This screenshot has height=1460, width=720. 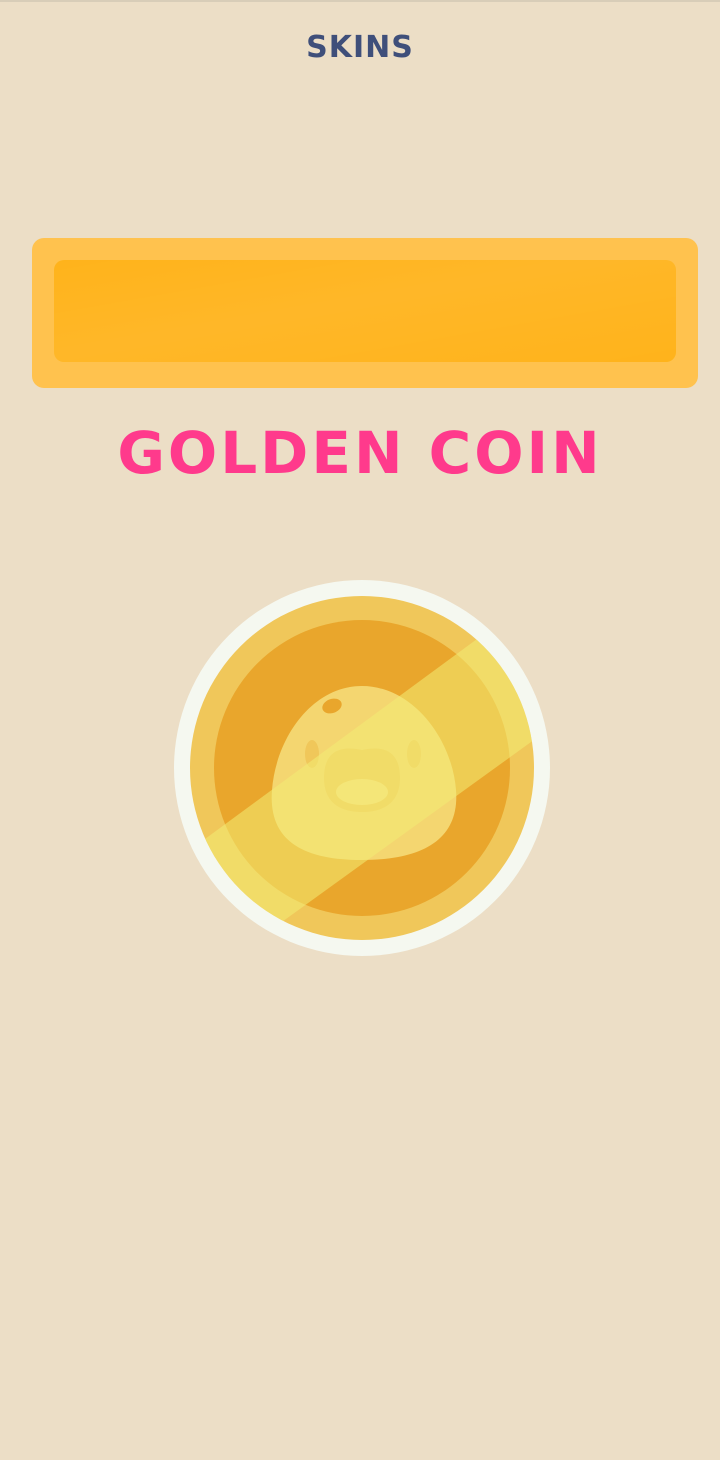 I want to click on page-title: SKINS, so click(x=360, y=47).